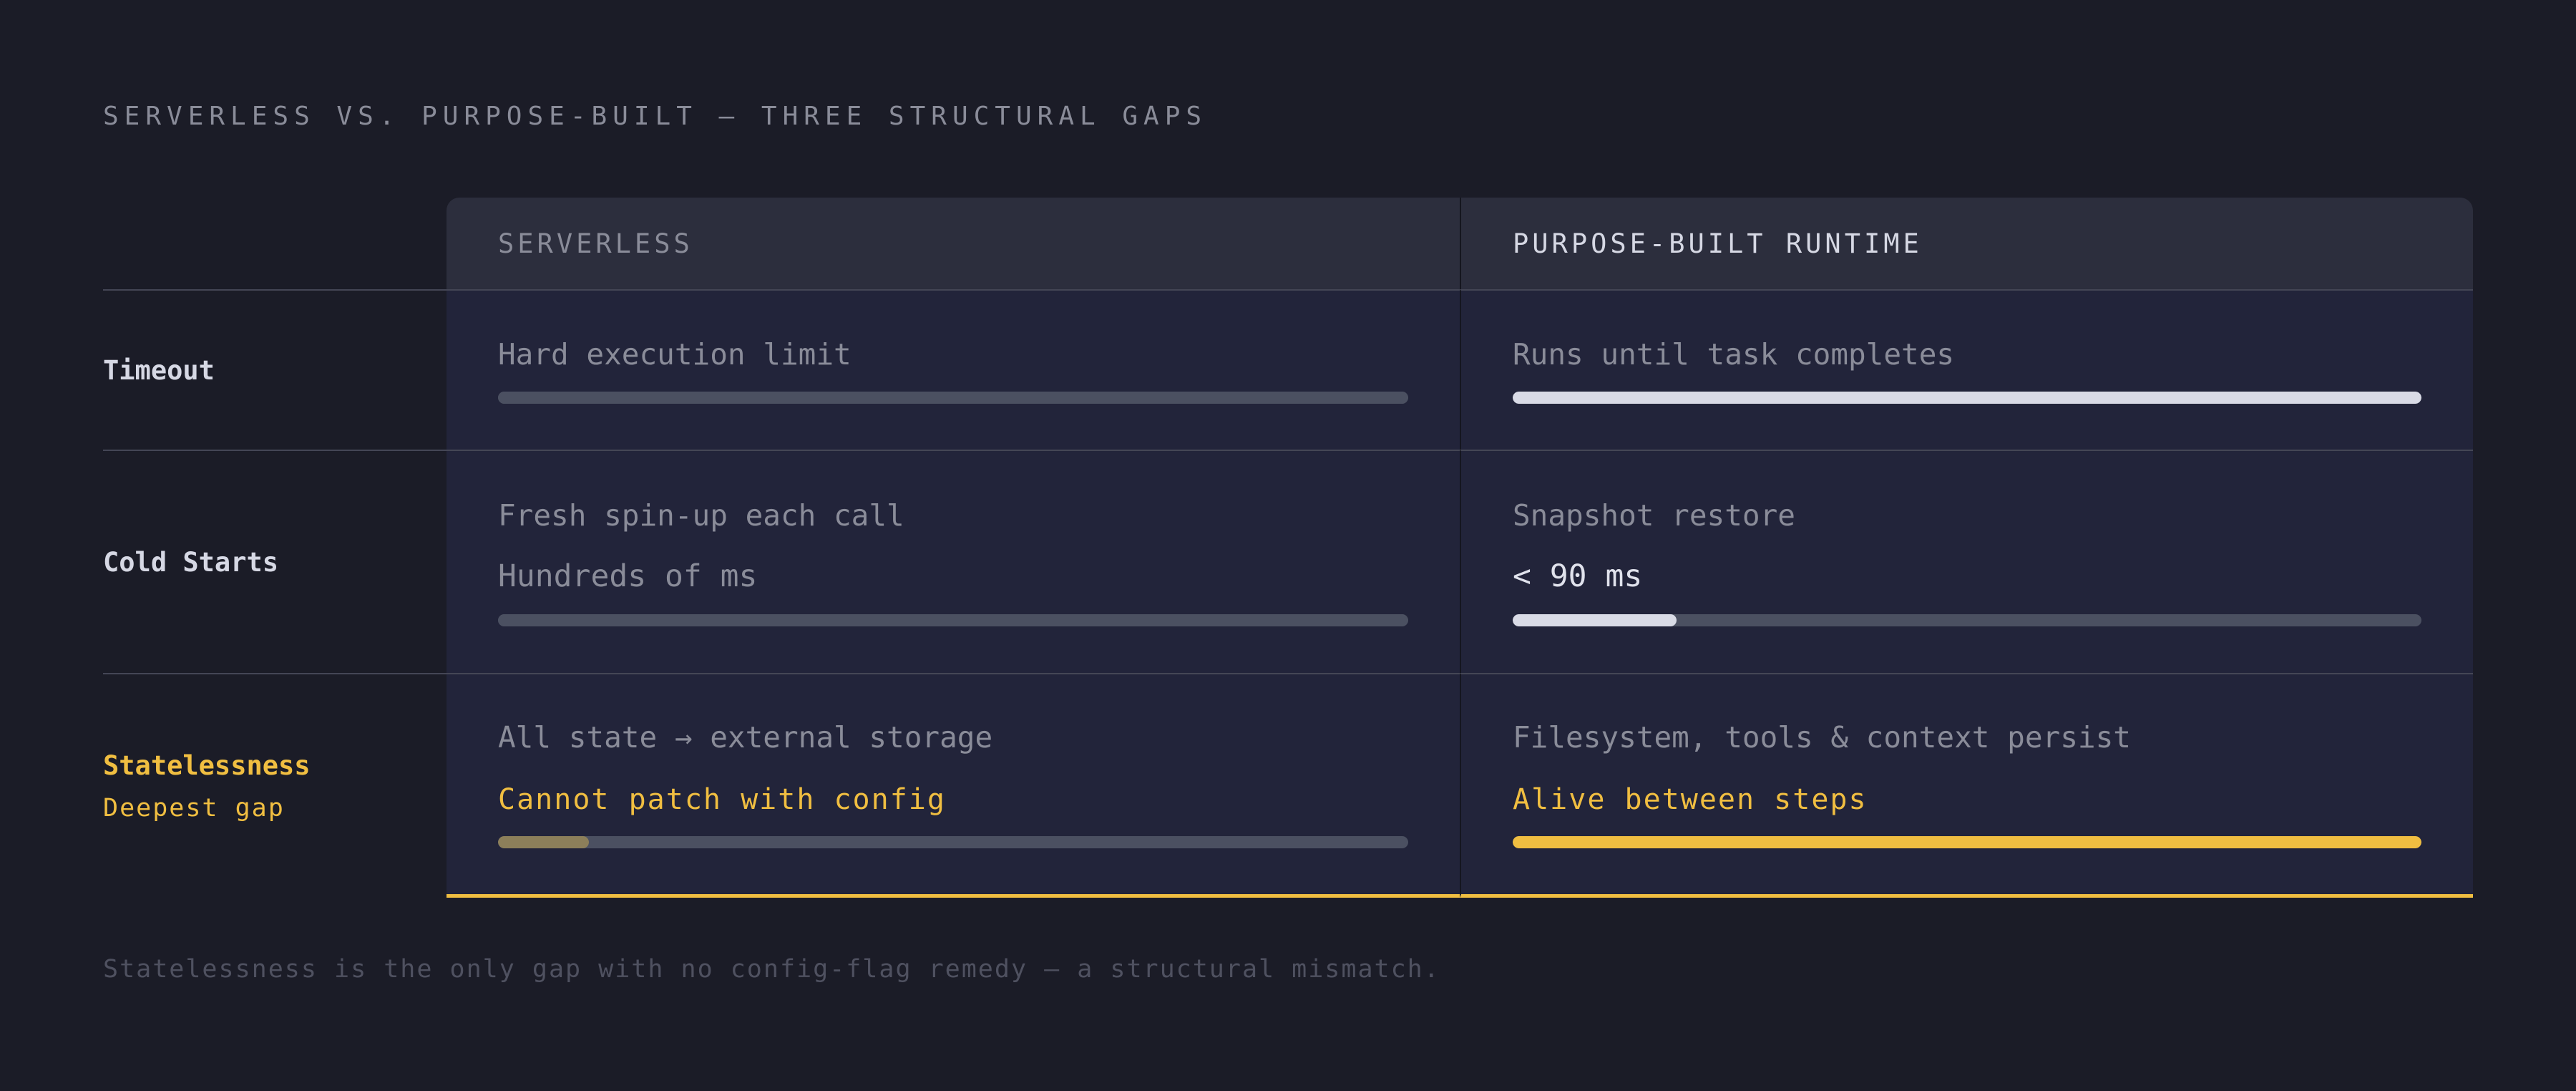 This screenshot has width=2576, height=1091. Describe the element at coordinates (275, 785) in the screenshot. I see `row-label-statelessness: Statelessness Deepest gap` at that location.